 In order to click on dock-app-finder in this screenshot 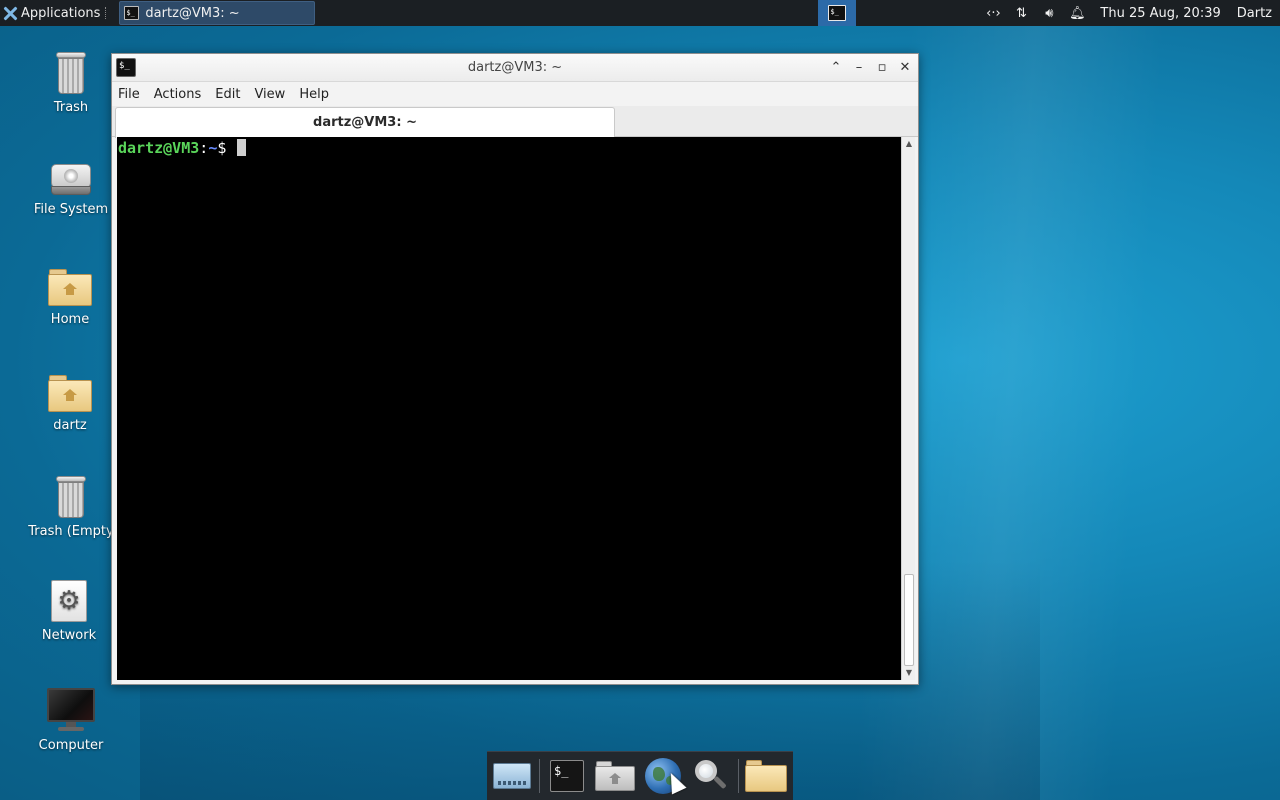, I will do `click(711, 776)`.